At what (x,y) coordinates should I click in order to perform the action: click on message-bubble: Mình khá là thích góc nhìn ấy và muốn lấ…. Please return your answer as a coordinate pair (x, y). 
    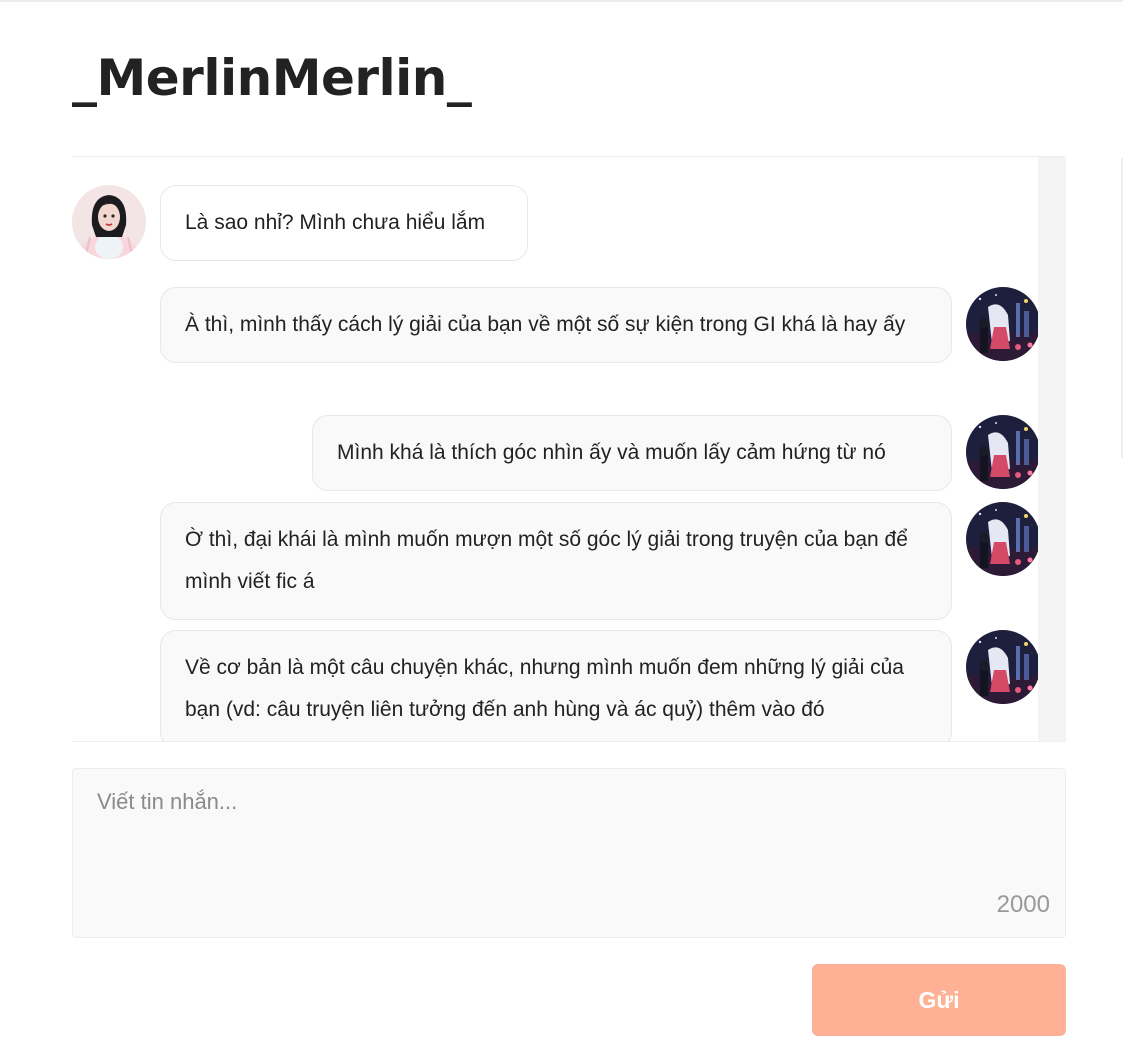
    Looking at the image, I should click on (632, 453).